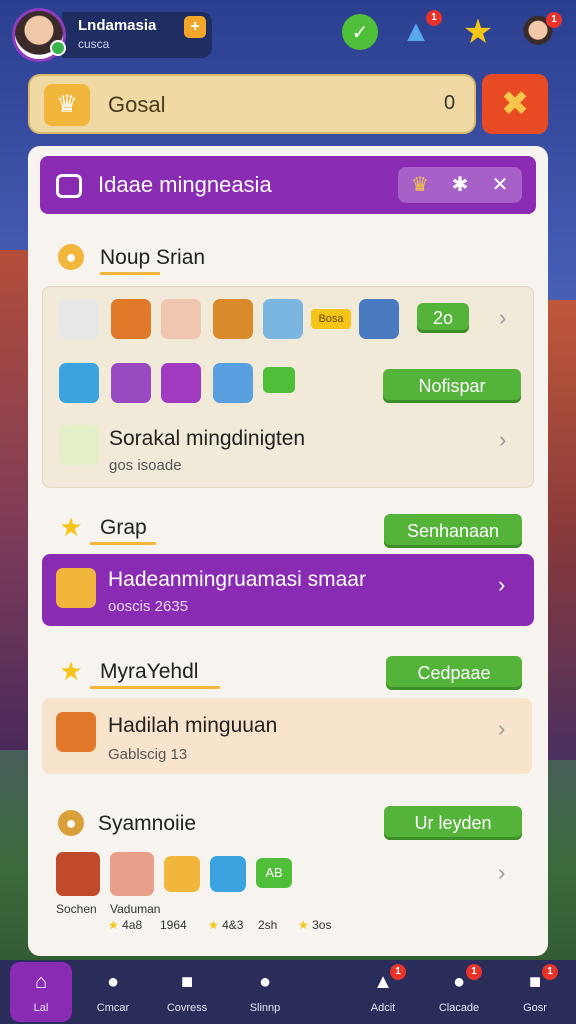 This screenshot has height=1024, width=576. I want to click on app-rating: ★ 4a8, so click(125, 925).